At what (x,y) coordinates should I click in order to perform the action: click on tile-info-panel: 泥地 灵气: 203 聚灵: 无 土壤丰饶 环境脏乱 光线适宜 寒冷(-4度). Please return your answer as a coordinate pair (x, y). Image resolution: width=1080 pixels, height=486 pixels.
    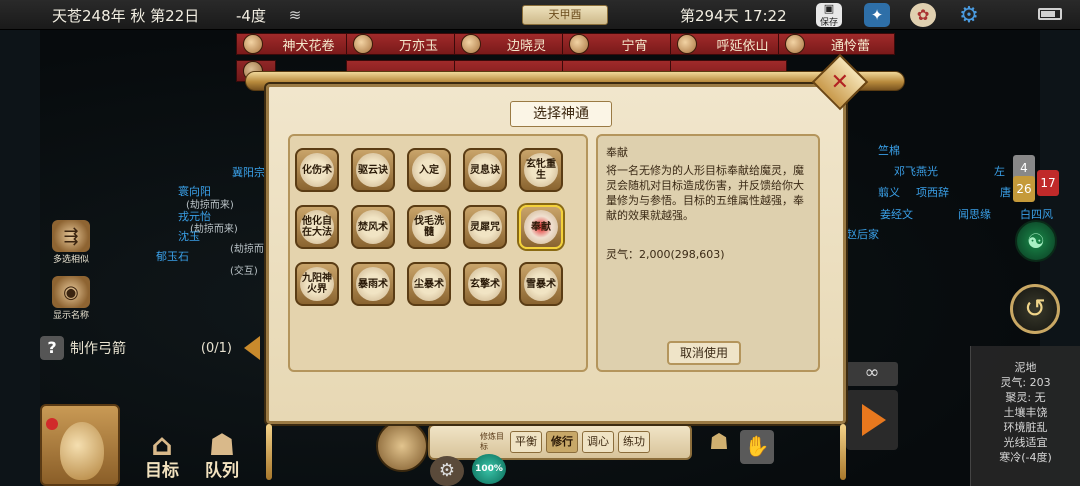
    Looking at the image, I should click on (1025, 416).